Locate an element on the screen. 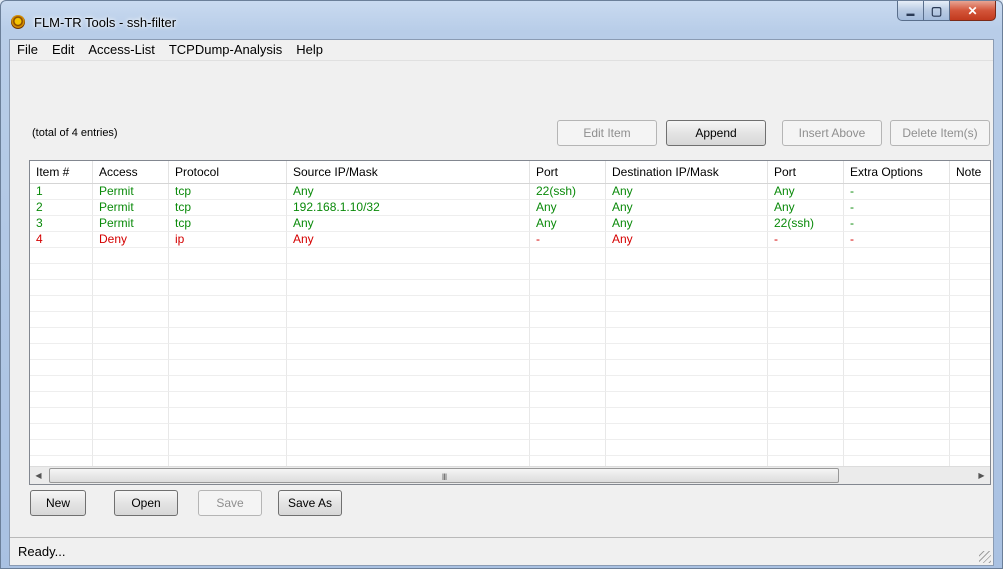 The width and height of the screenshot is (1003, 569). menu-access-list: Access-List is located at coordinates (121, 50).